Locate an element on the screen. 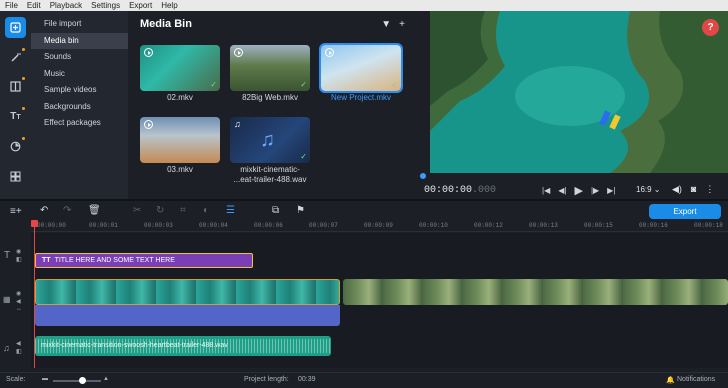 This screenshot has width=728, height=388. time-frac: .000 is located at coordinates (484, 190).